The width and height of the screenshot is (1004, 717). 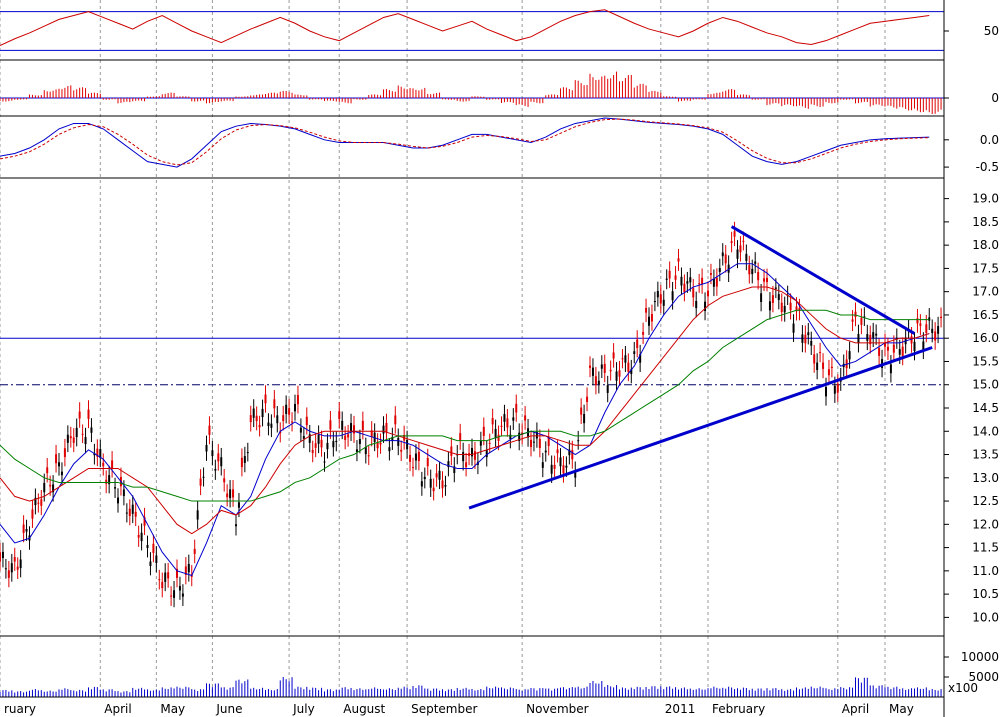 What do you see at coordinates (985, 338) in the screenshot?
I see `tick-label: 16.0` at bounding box center [985, 338].